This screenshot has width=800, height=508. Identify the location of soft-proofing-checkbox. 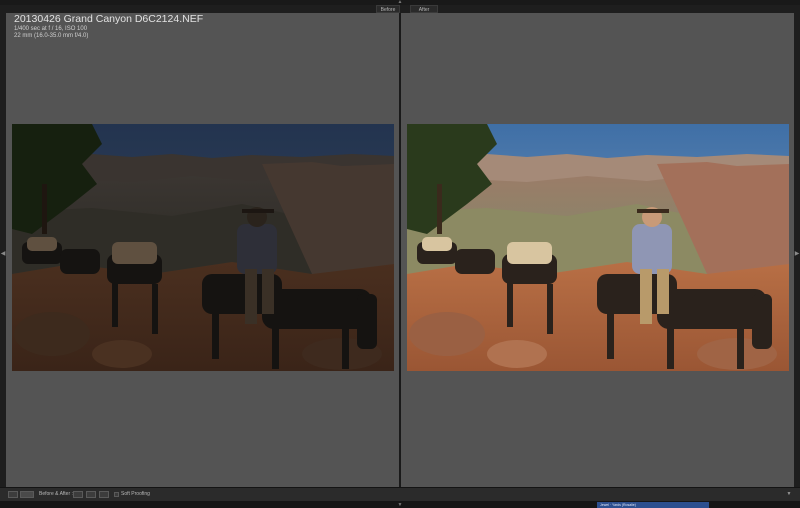
(116, 494).